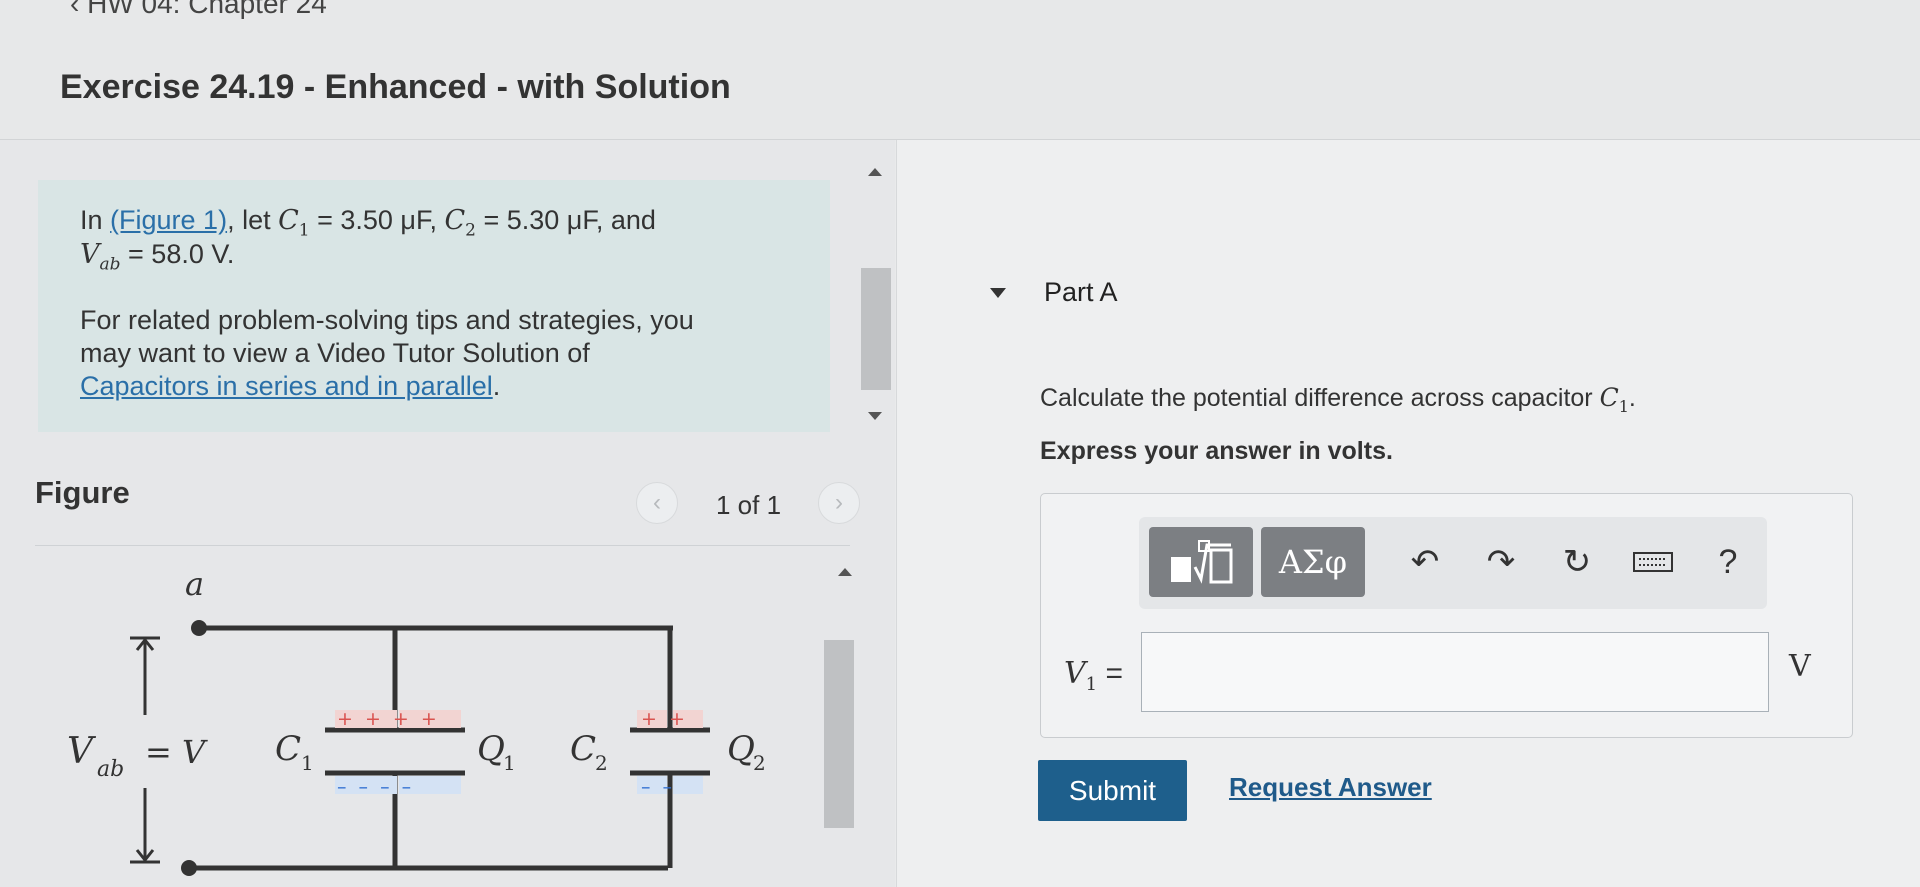  I want to click on problem-scroll-thumb, so click(876, 329).